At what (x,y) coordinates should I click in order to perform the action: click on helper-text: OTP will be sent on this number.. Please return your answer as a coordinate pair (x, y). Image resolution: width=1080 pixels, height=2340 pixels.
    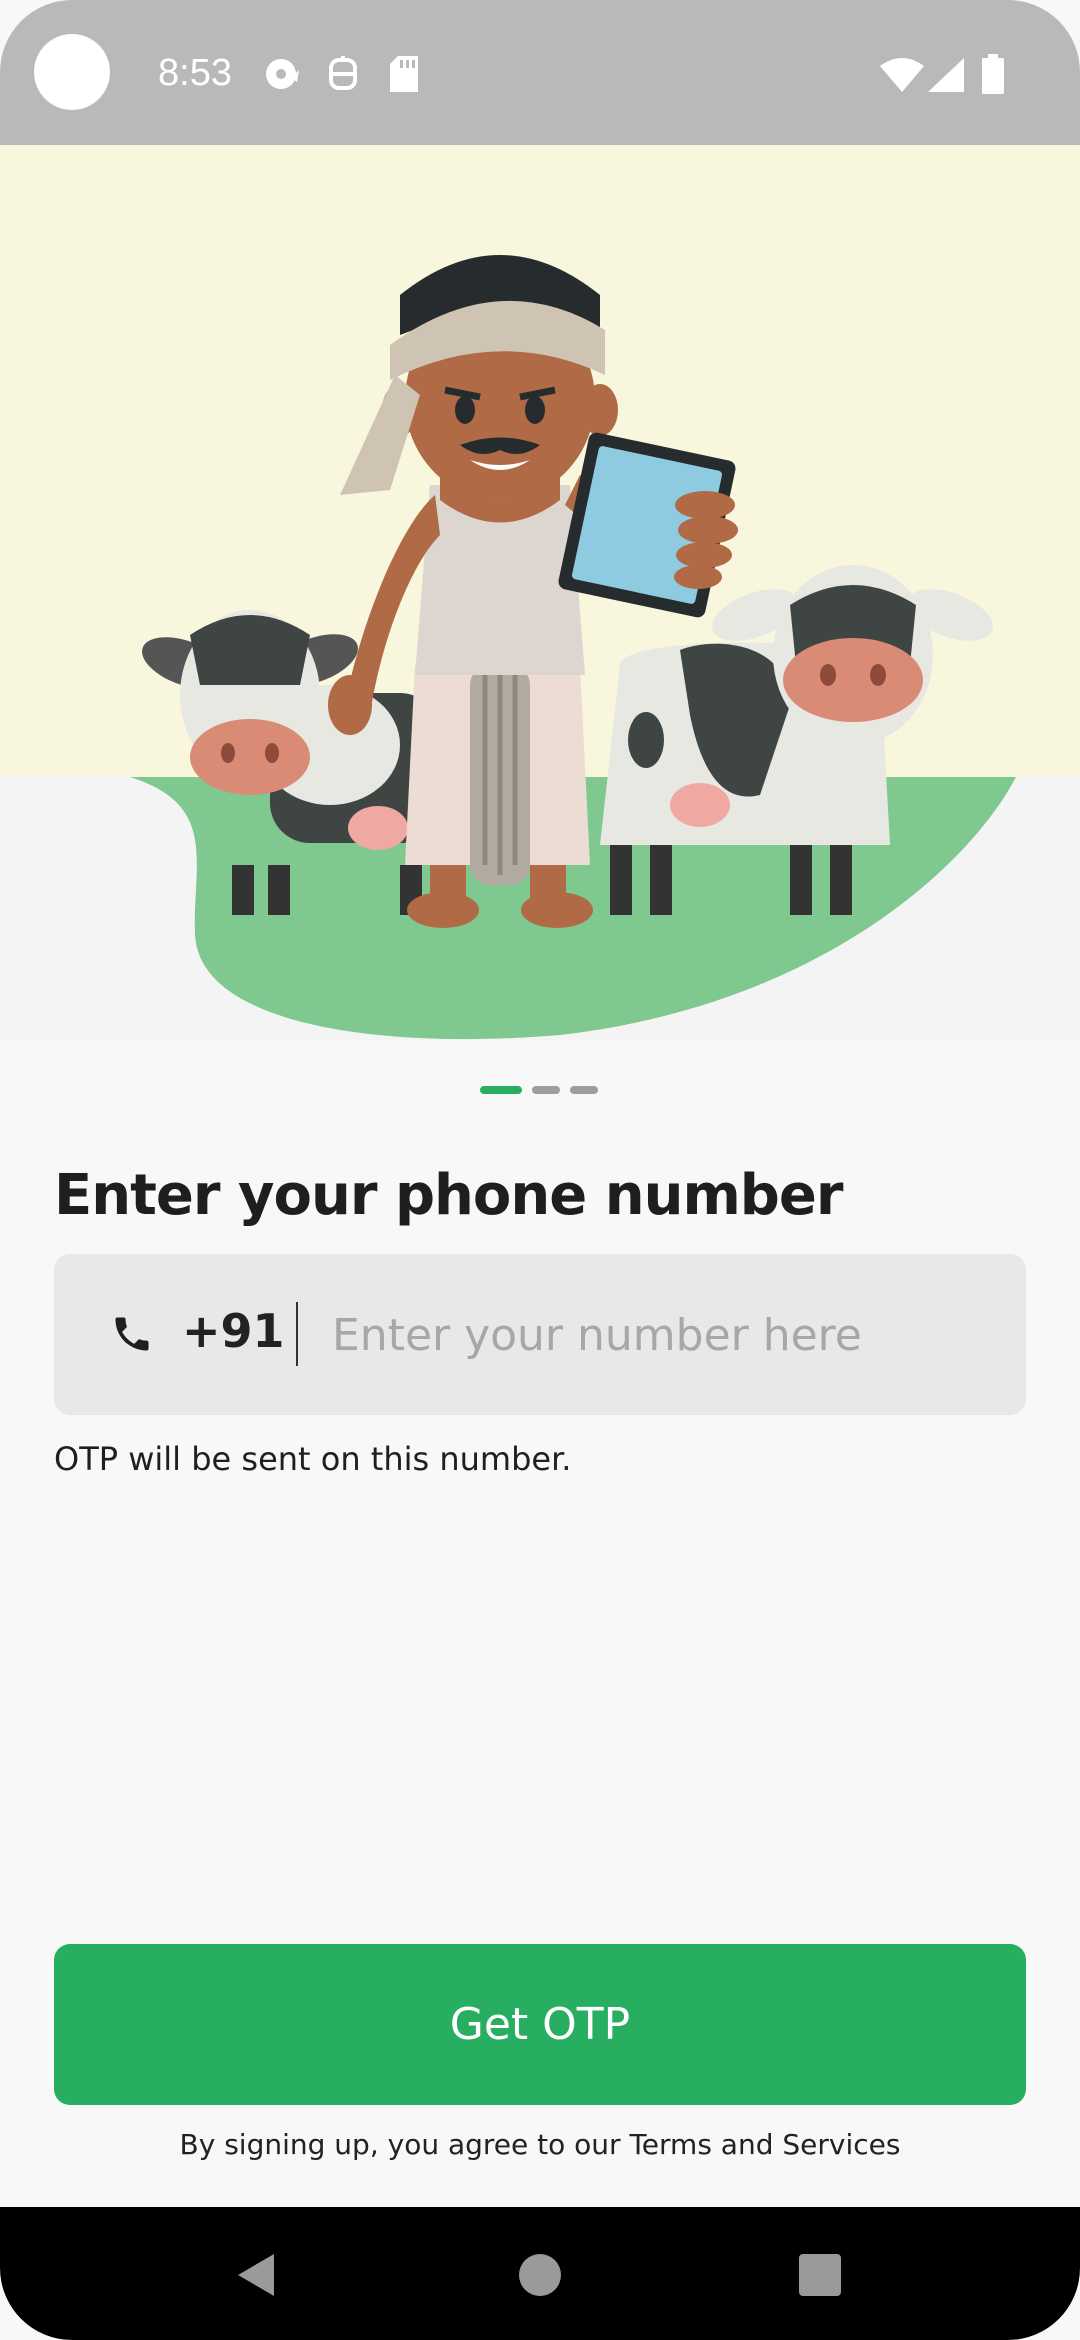
    Looking at the image, I should click on (313, 1459).